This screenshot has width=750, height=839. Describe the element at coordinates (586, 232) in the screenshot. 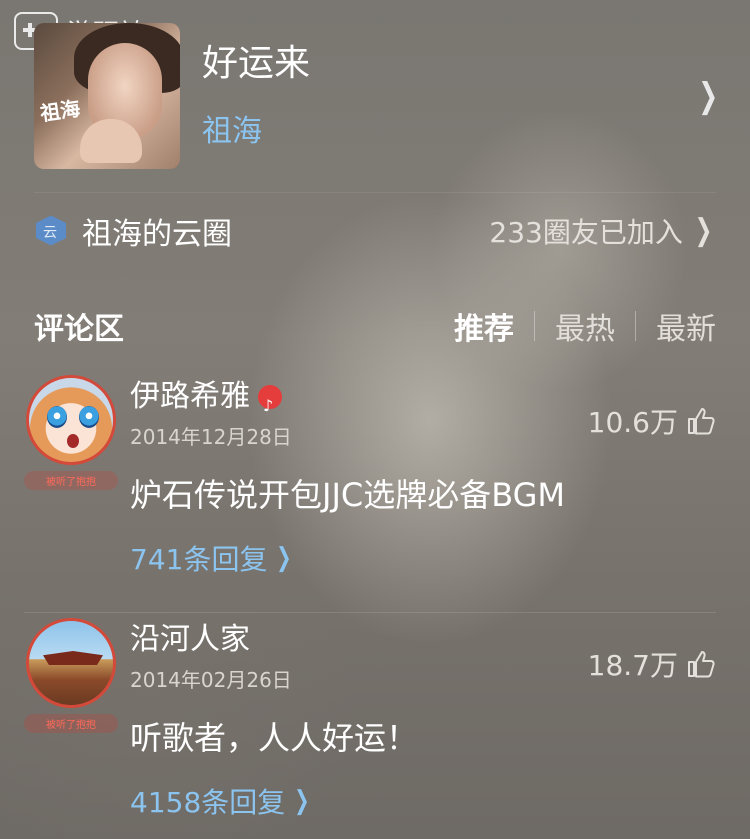

I see `circle-member-count: 233圈友已加入` at that location.